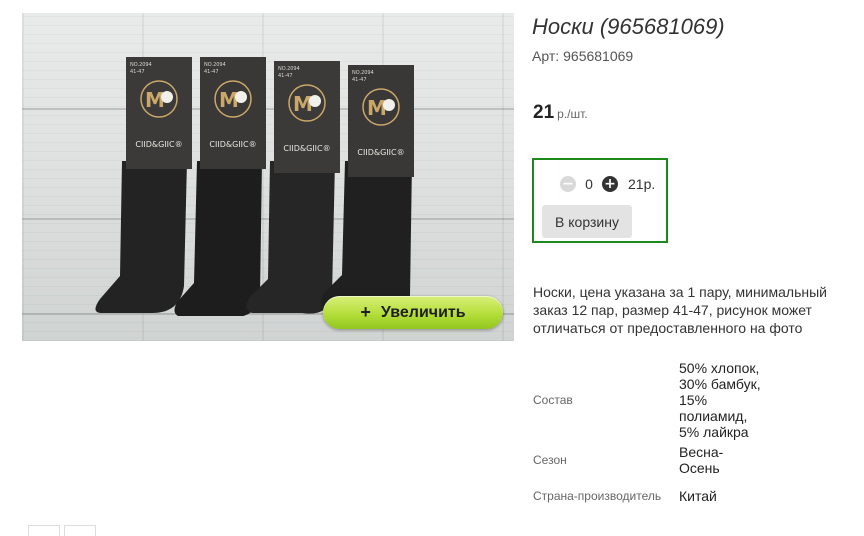 The height and width of the screenshot is (536, 864). Describe the element at coordinates (587, 221) in the screenshot. I see `add-to-cart-button: В корзину` at that location.